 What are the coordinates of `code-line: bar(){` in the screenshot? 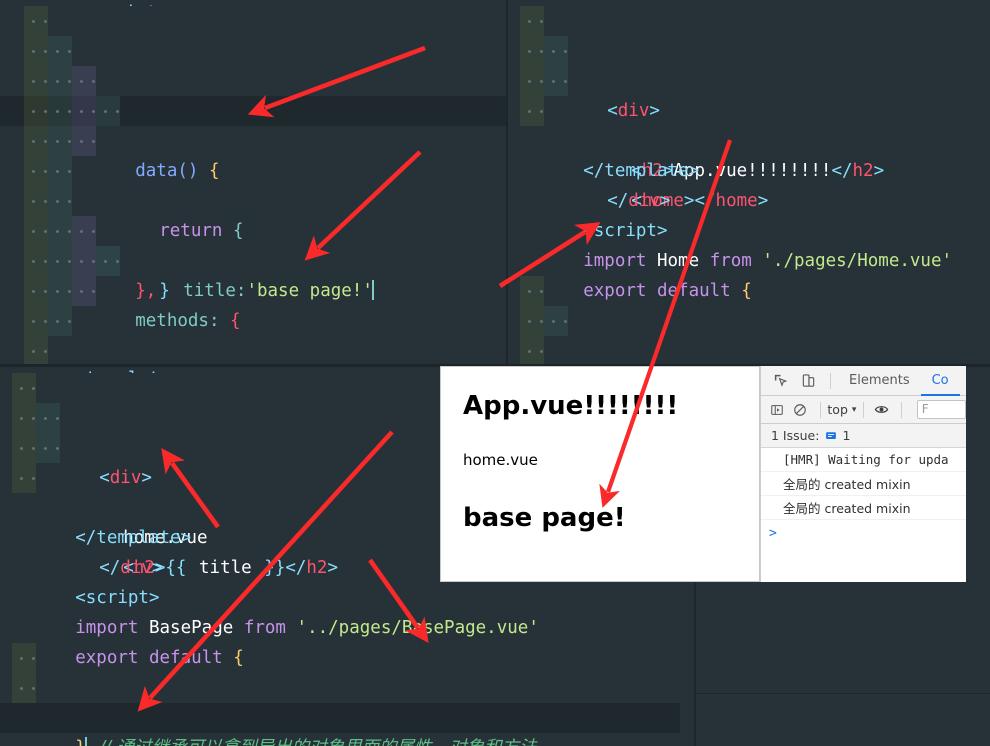 It's located at (254, 231).